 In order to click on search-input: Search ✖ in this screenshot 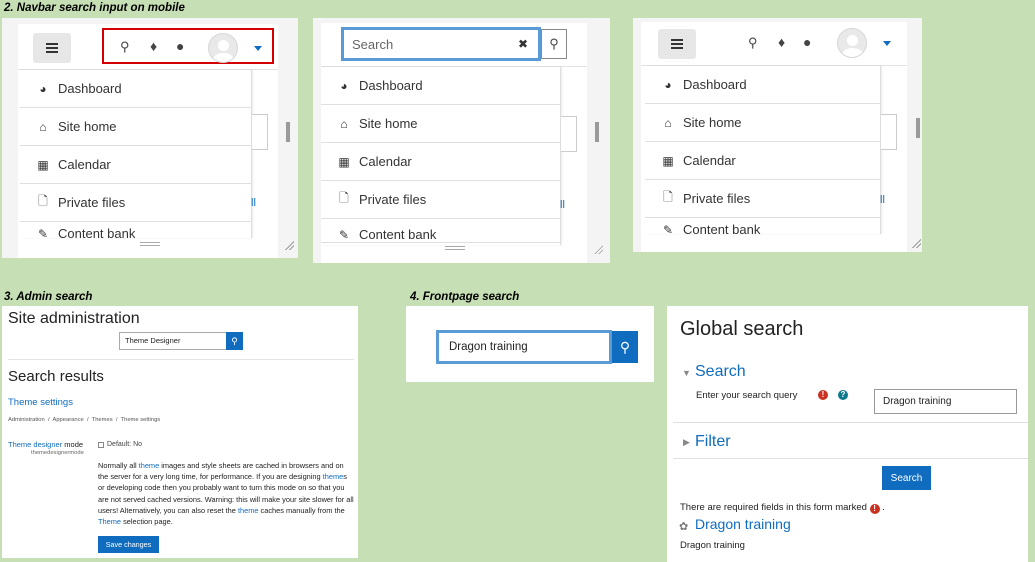, I will do `click(441, 44)`.